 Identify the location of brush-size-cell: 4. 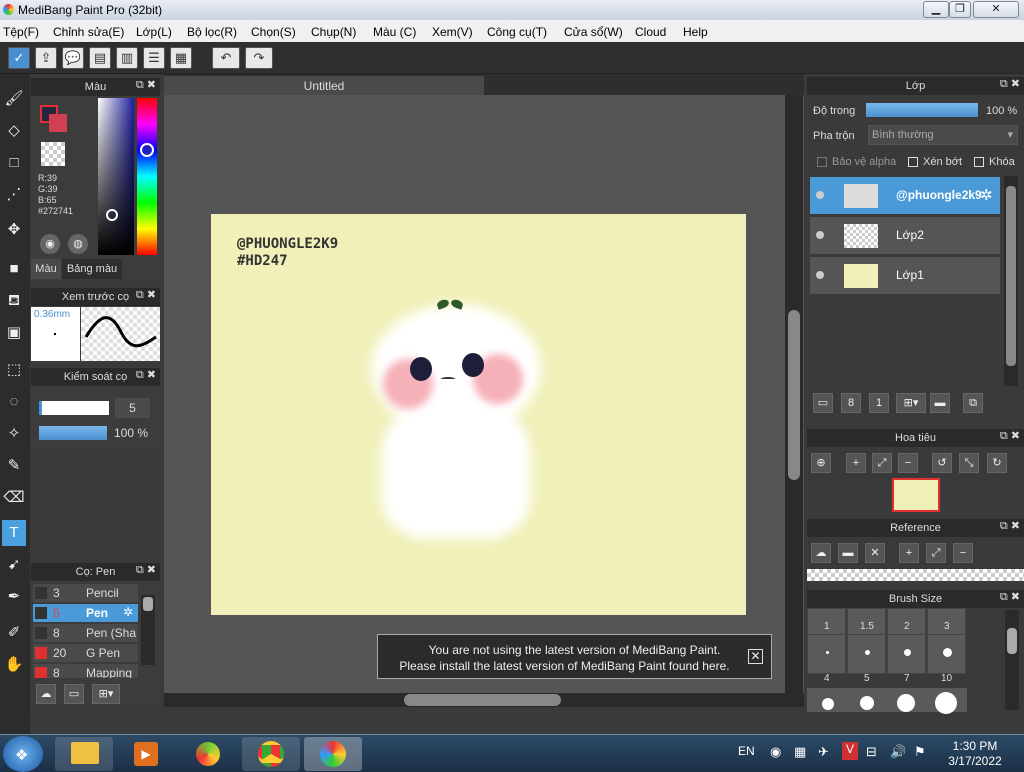
(826, 659).